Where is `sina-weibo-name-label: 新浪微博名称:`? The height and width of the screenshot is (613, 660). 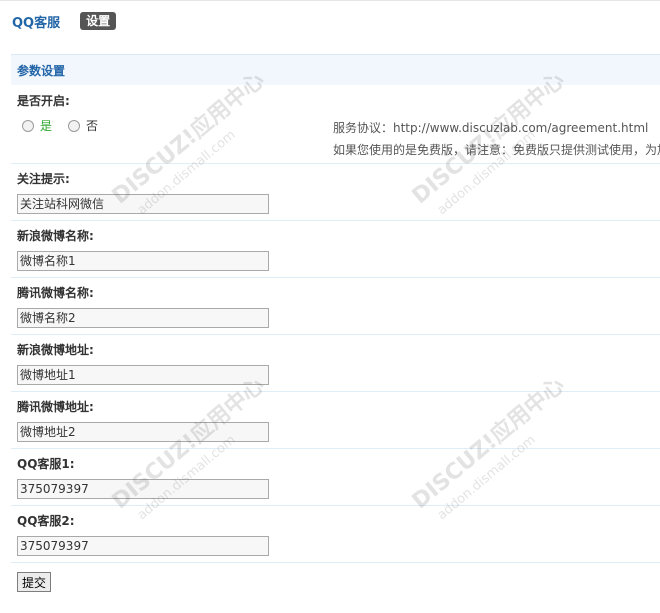
sina-weibo-name-label: 新浪微博名称: is located at coordinates (55, 236).